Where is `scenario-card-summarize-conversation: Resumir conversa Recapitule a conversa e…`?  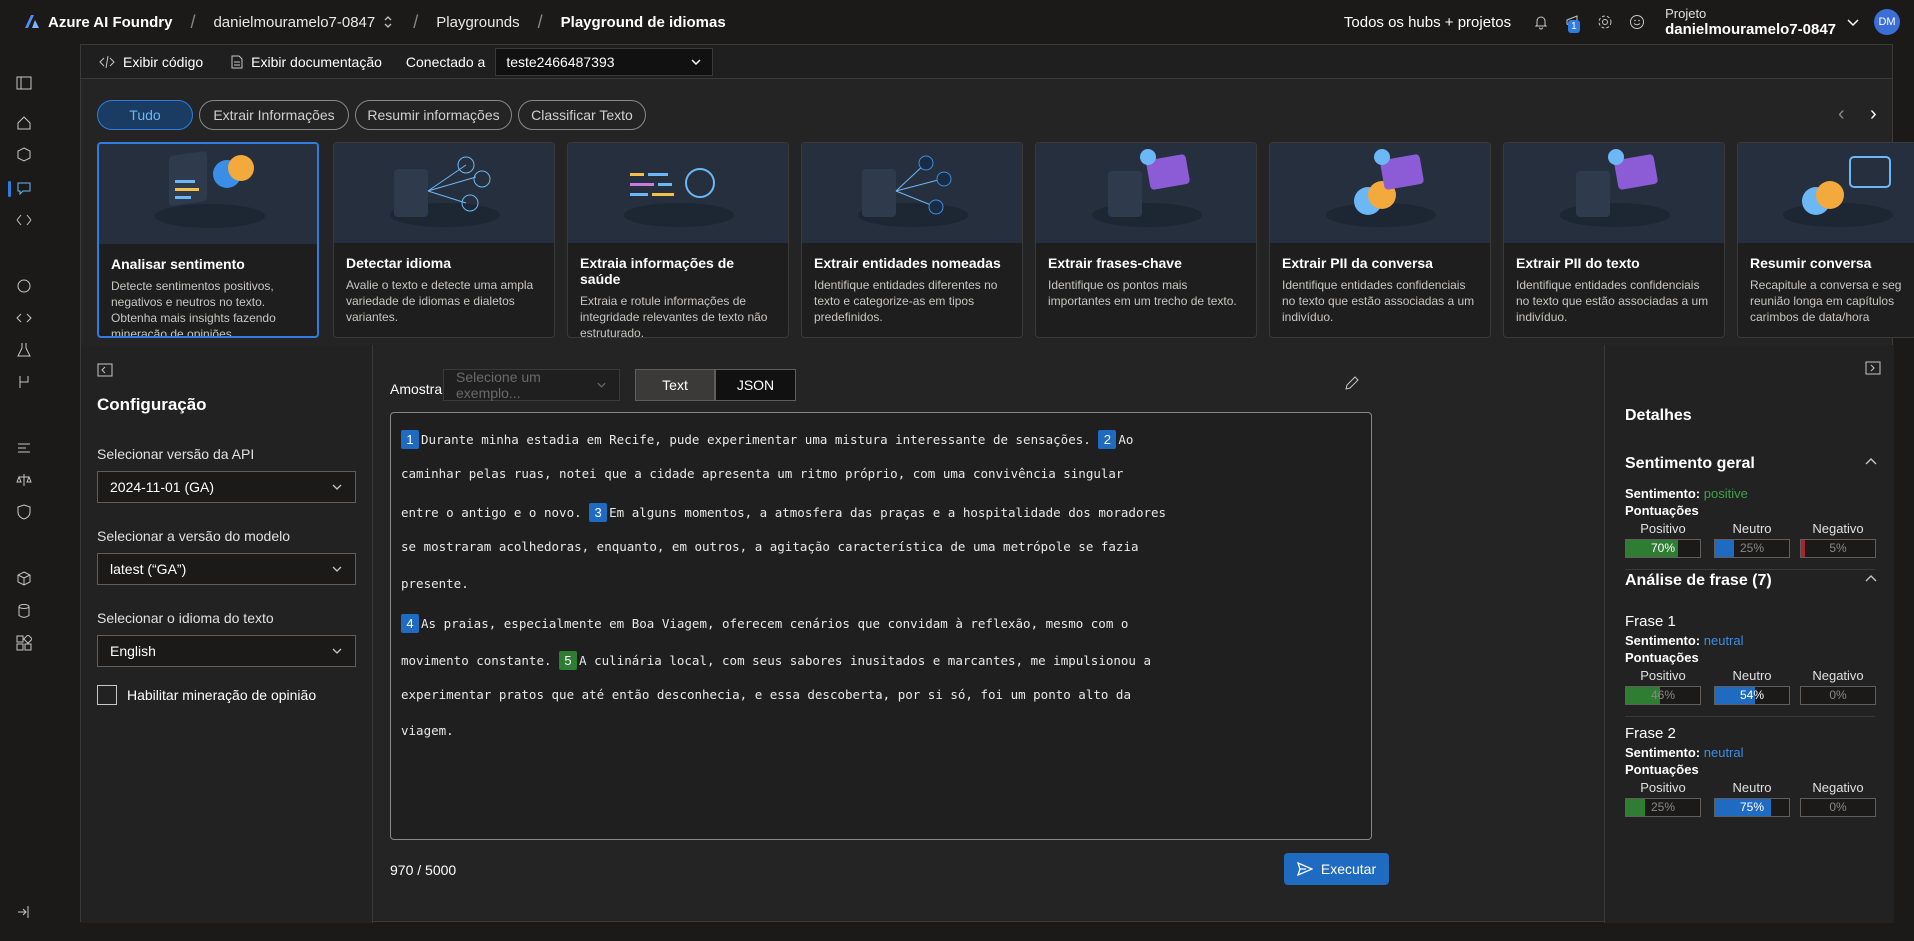 scenario-card-summarize-conversation: Resumir conversa Recapitule a conversa e… is located at coordinates (1825, 240).